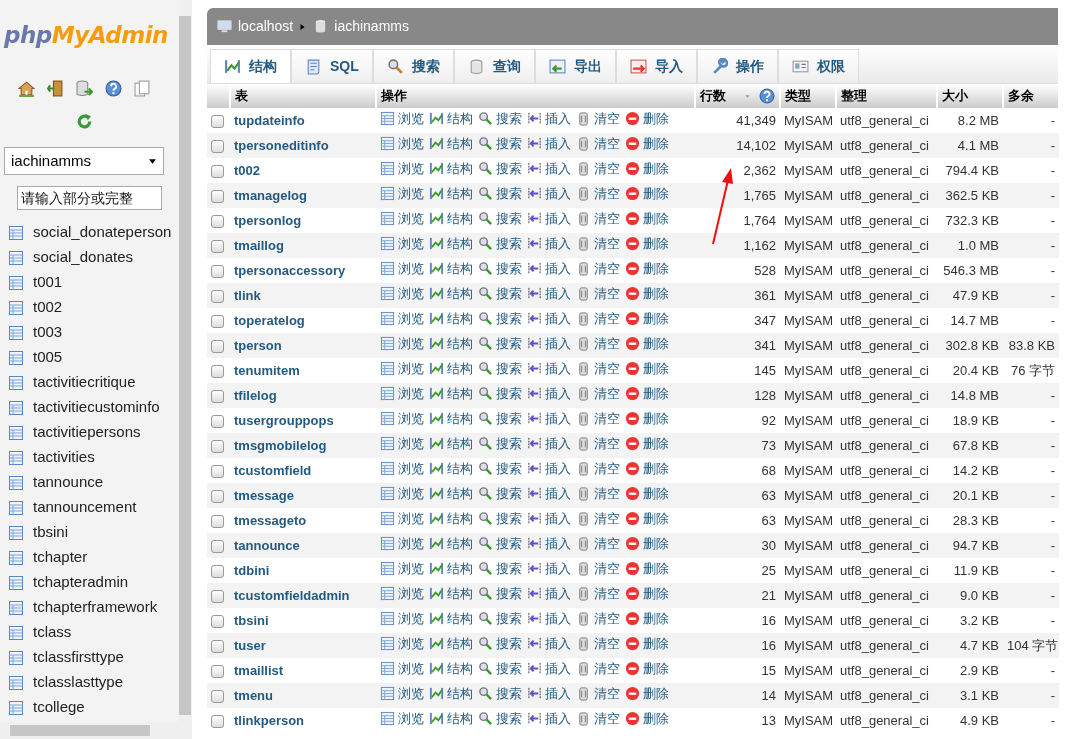 This screenshot has width=1088, height=739. I want to click on table-link: tmessageto, so click(270, 520).